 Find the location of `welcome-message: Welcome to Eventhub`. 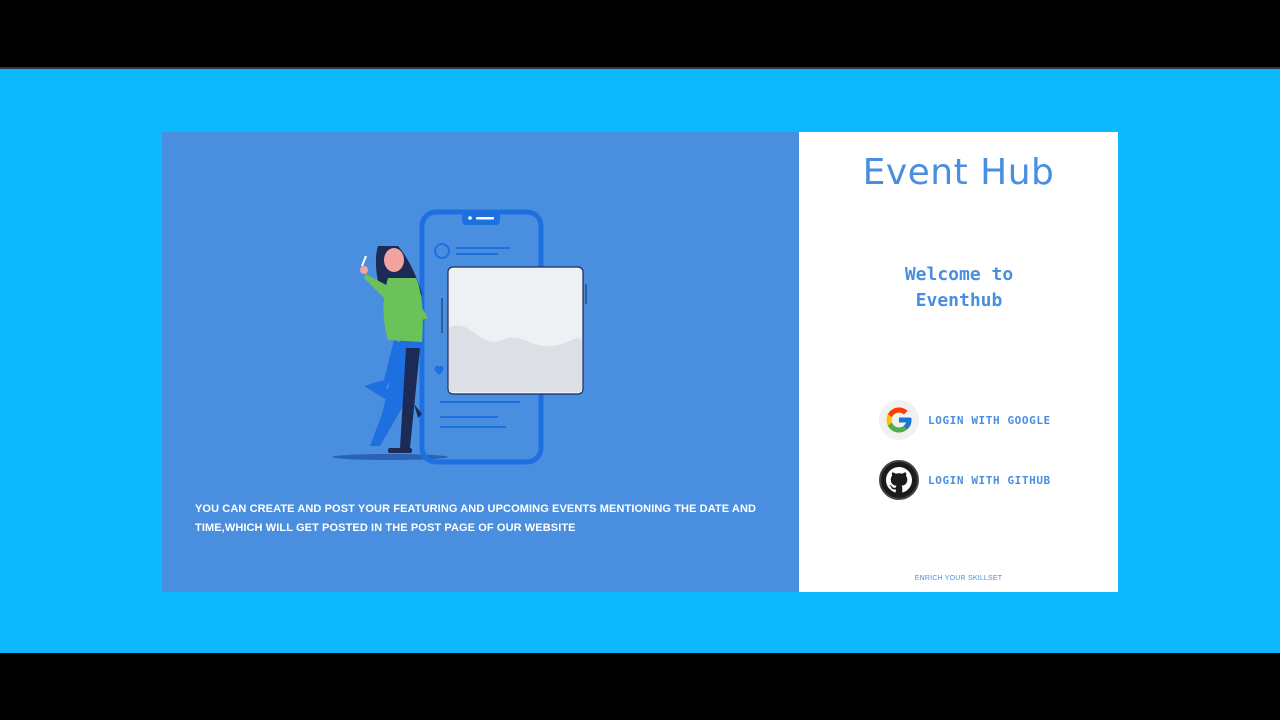

welcome-message: Welcome to Eventhub is located at coordinates (959, 288).